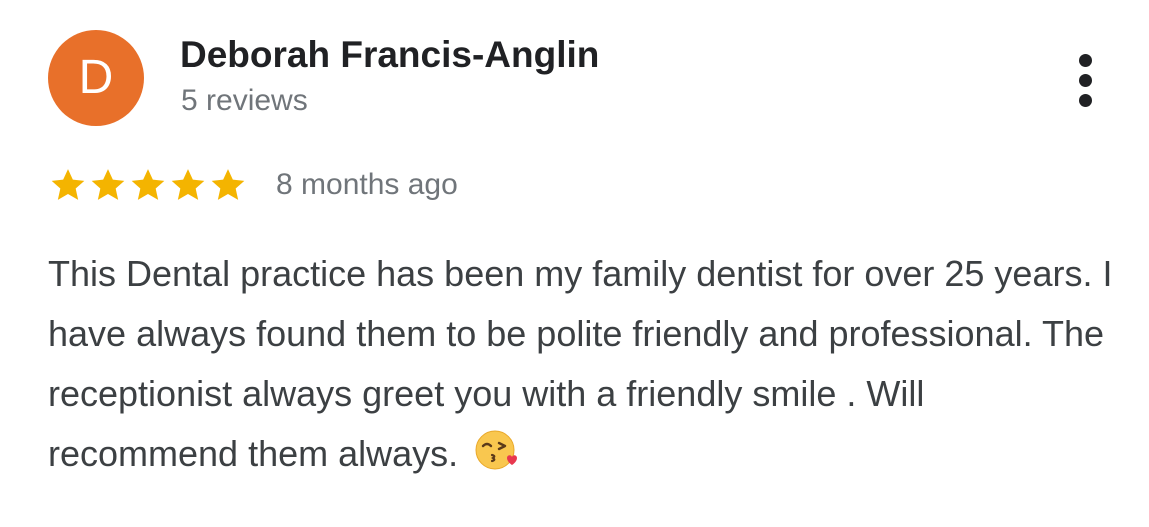  What do you see at coordinates (253, 185) in the screenshot?
I see `rating-row: 8 months ago` at bounding box center [253, 185].